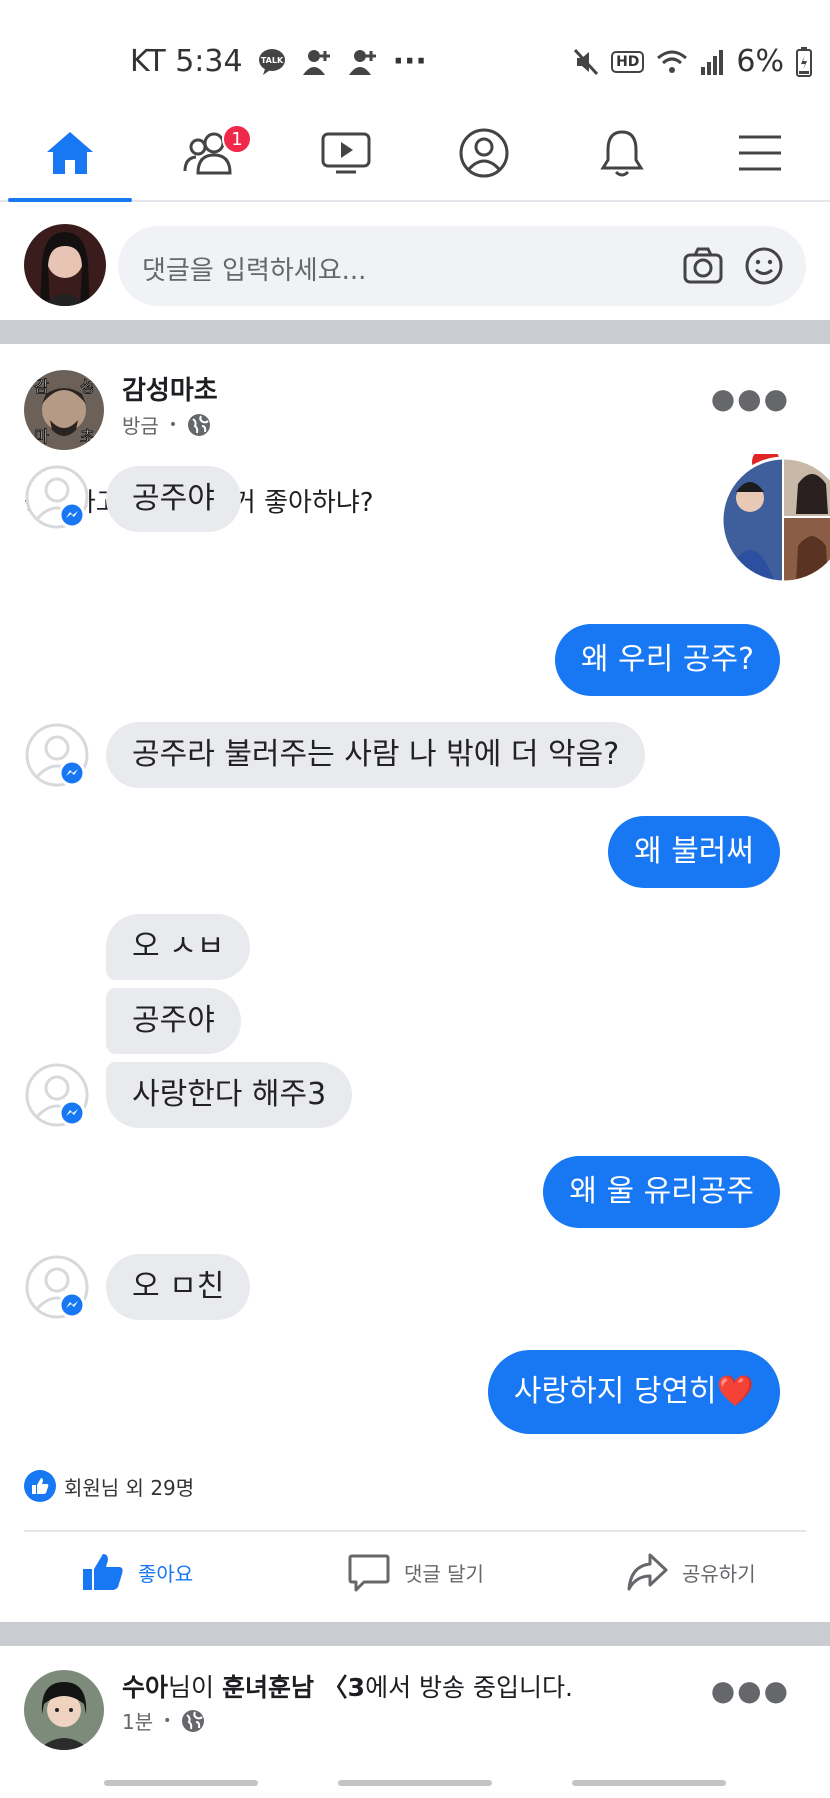 This screenshot has width=830, height=1798. Describe the element at coordinates (667, 660) in the screenshot. I see `chat-bubble-outgoing: 왜 우리 공주?` at that location.